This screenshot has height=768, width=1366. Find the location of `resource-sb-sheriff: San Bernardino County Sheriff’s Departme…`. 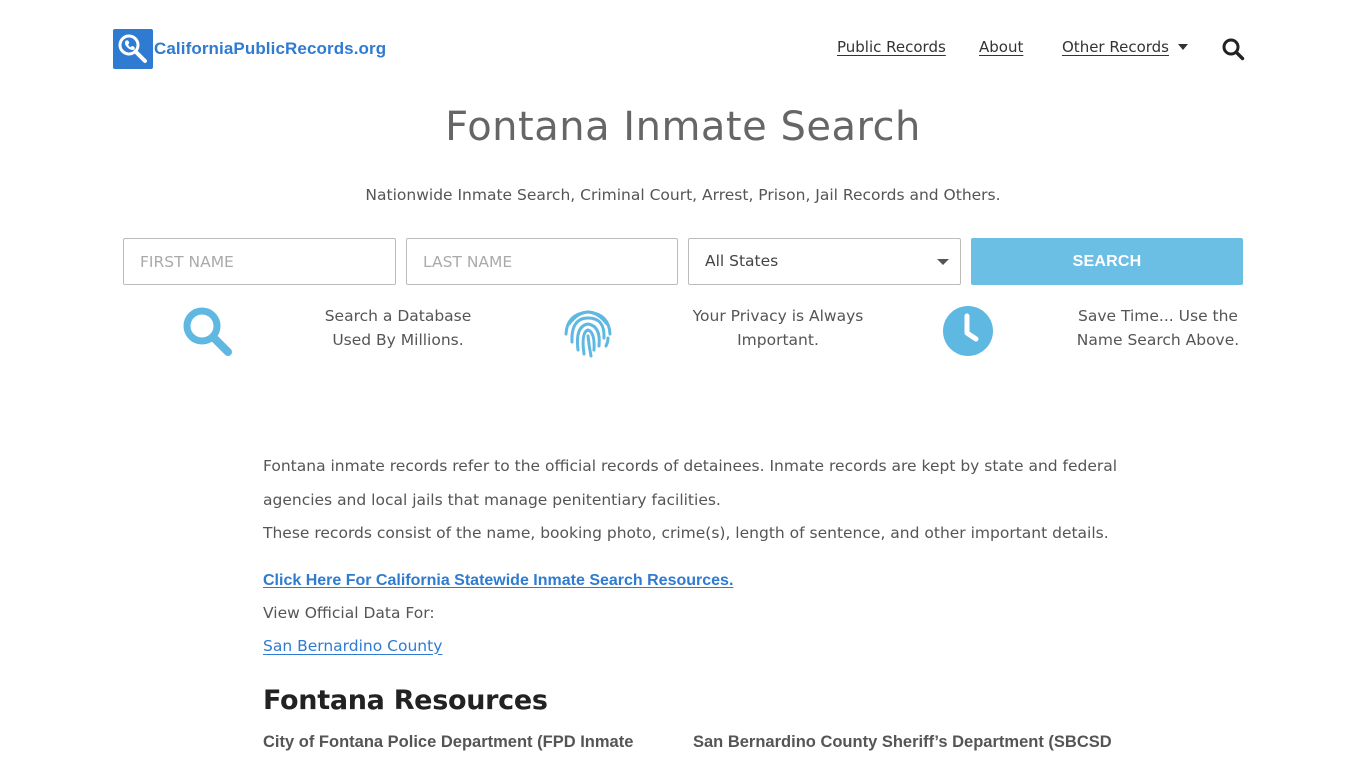

resource-sb-sheriff: San Bernardino County Sheriff’s Departme… is located at coordinates (902, 742).